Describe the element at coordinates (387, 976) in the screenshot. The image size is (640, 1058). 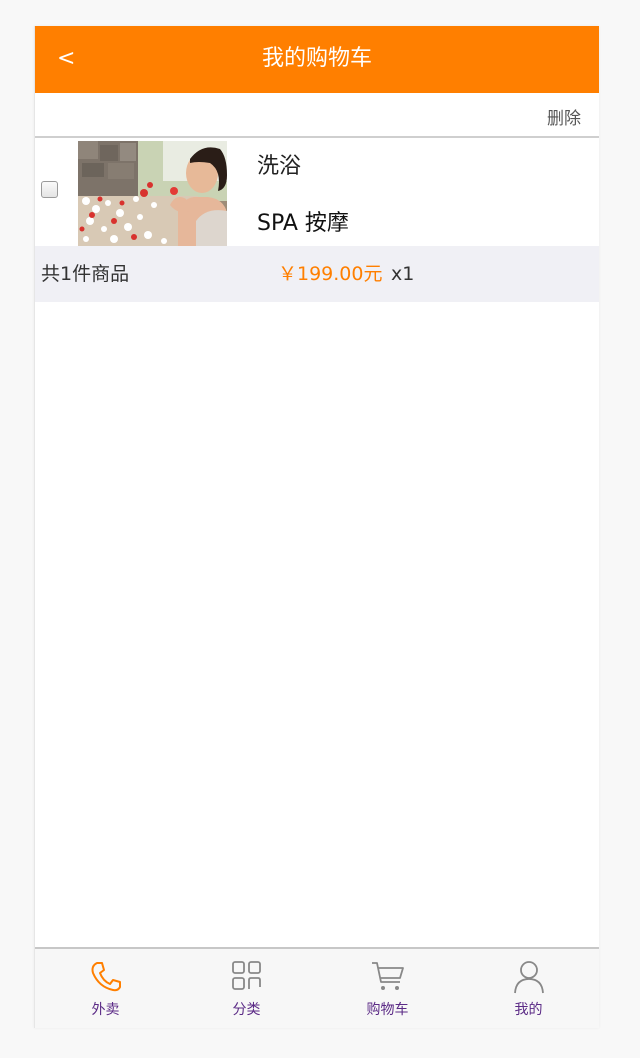
I see `cart-icon` at that location.